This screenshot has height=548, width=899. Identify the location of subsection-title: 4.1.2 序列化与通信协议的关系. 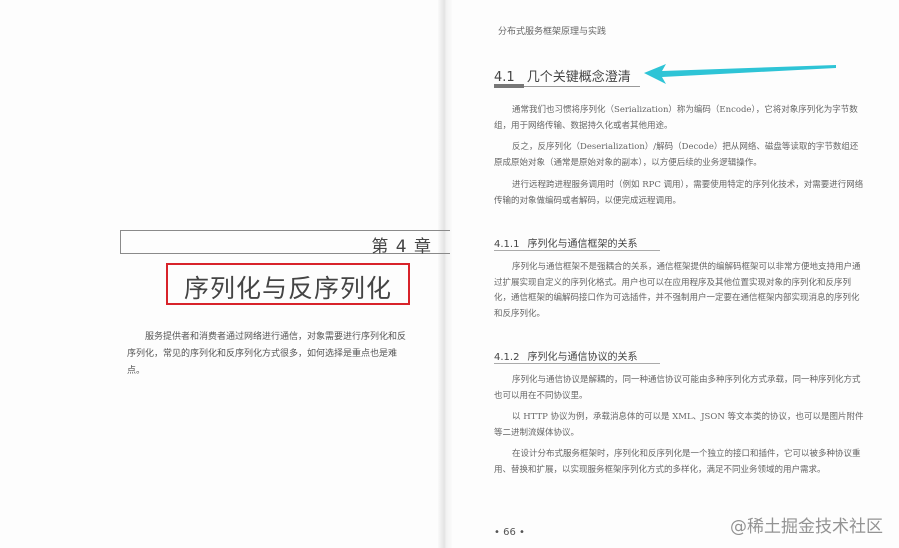
(565, 355).